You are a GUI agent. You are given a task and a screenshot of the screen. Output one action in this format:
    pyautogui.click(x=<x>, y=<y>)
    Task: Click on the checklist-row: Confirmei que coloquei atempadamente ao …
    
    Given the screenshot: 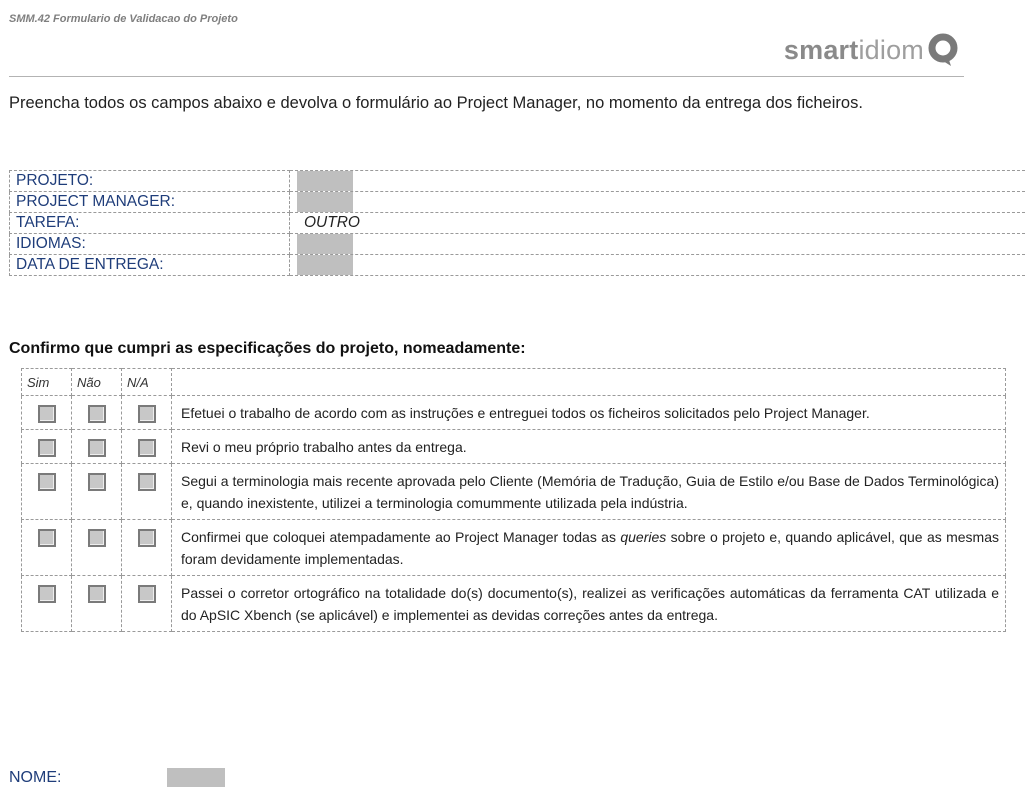 What is the action you would take?
    pyautogui.click(x=513, y=547)
    